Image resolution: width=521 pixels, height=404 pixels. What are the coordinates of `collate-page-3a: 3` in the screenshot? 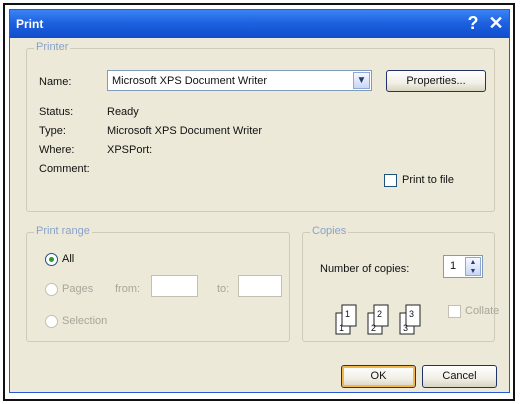 It's located at (405, 328).